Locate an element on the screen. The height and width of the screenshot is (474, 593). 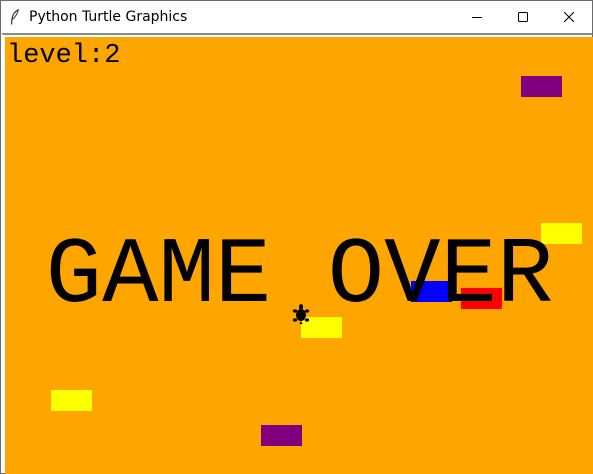
minimize-icon is located at coordinates (477, 17).